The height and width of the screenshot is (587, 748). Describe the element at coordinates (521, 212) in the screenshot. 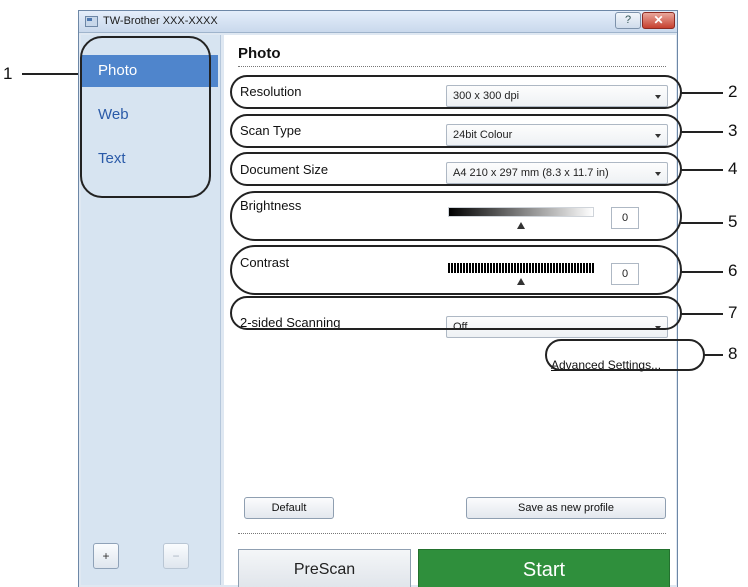

I see `brightness-slider` at that location.